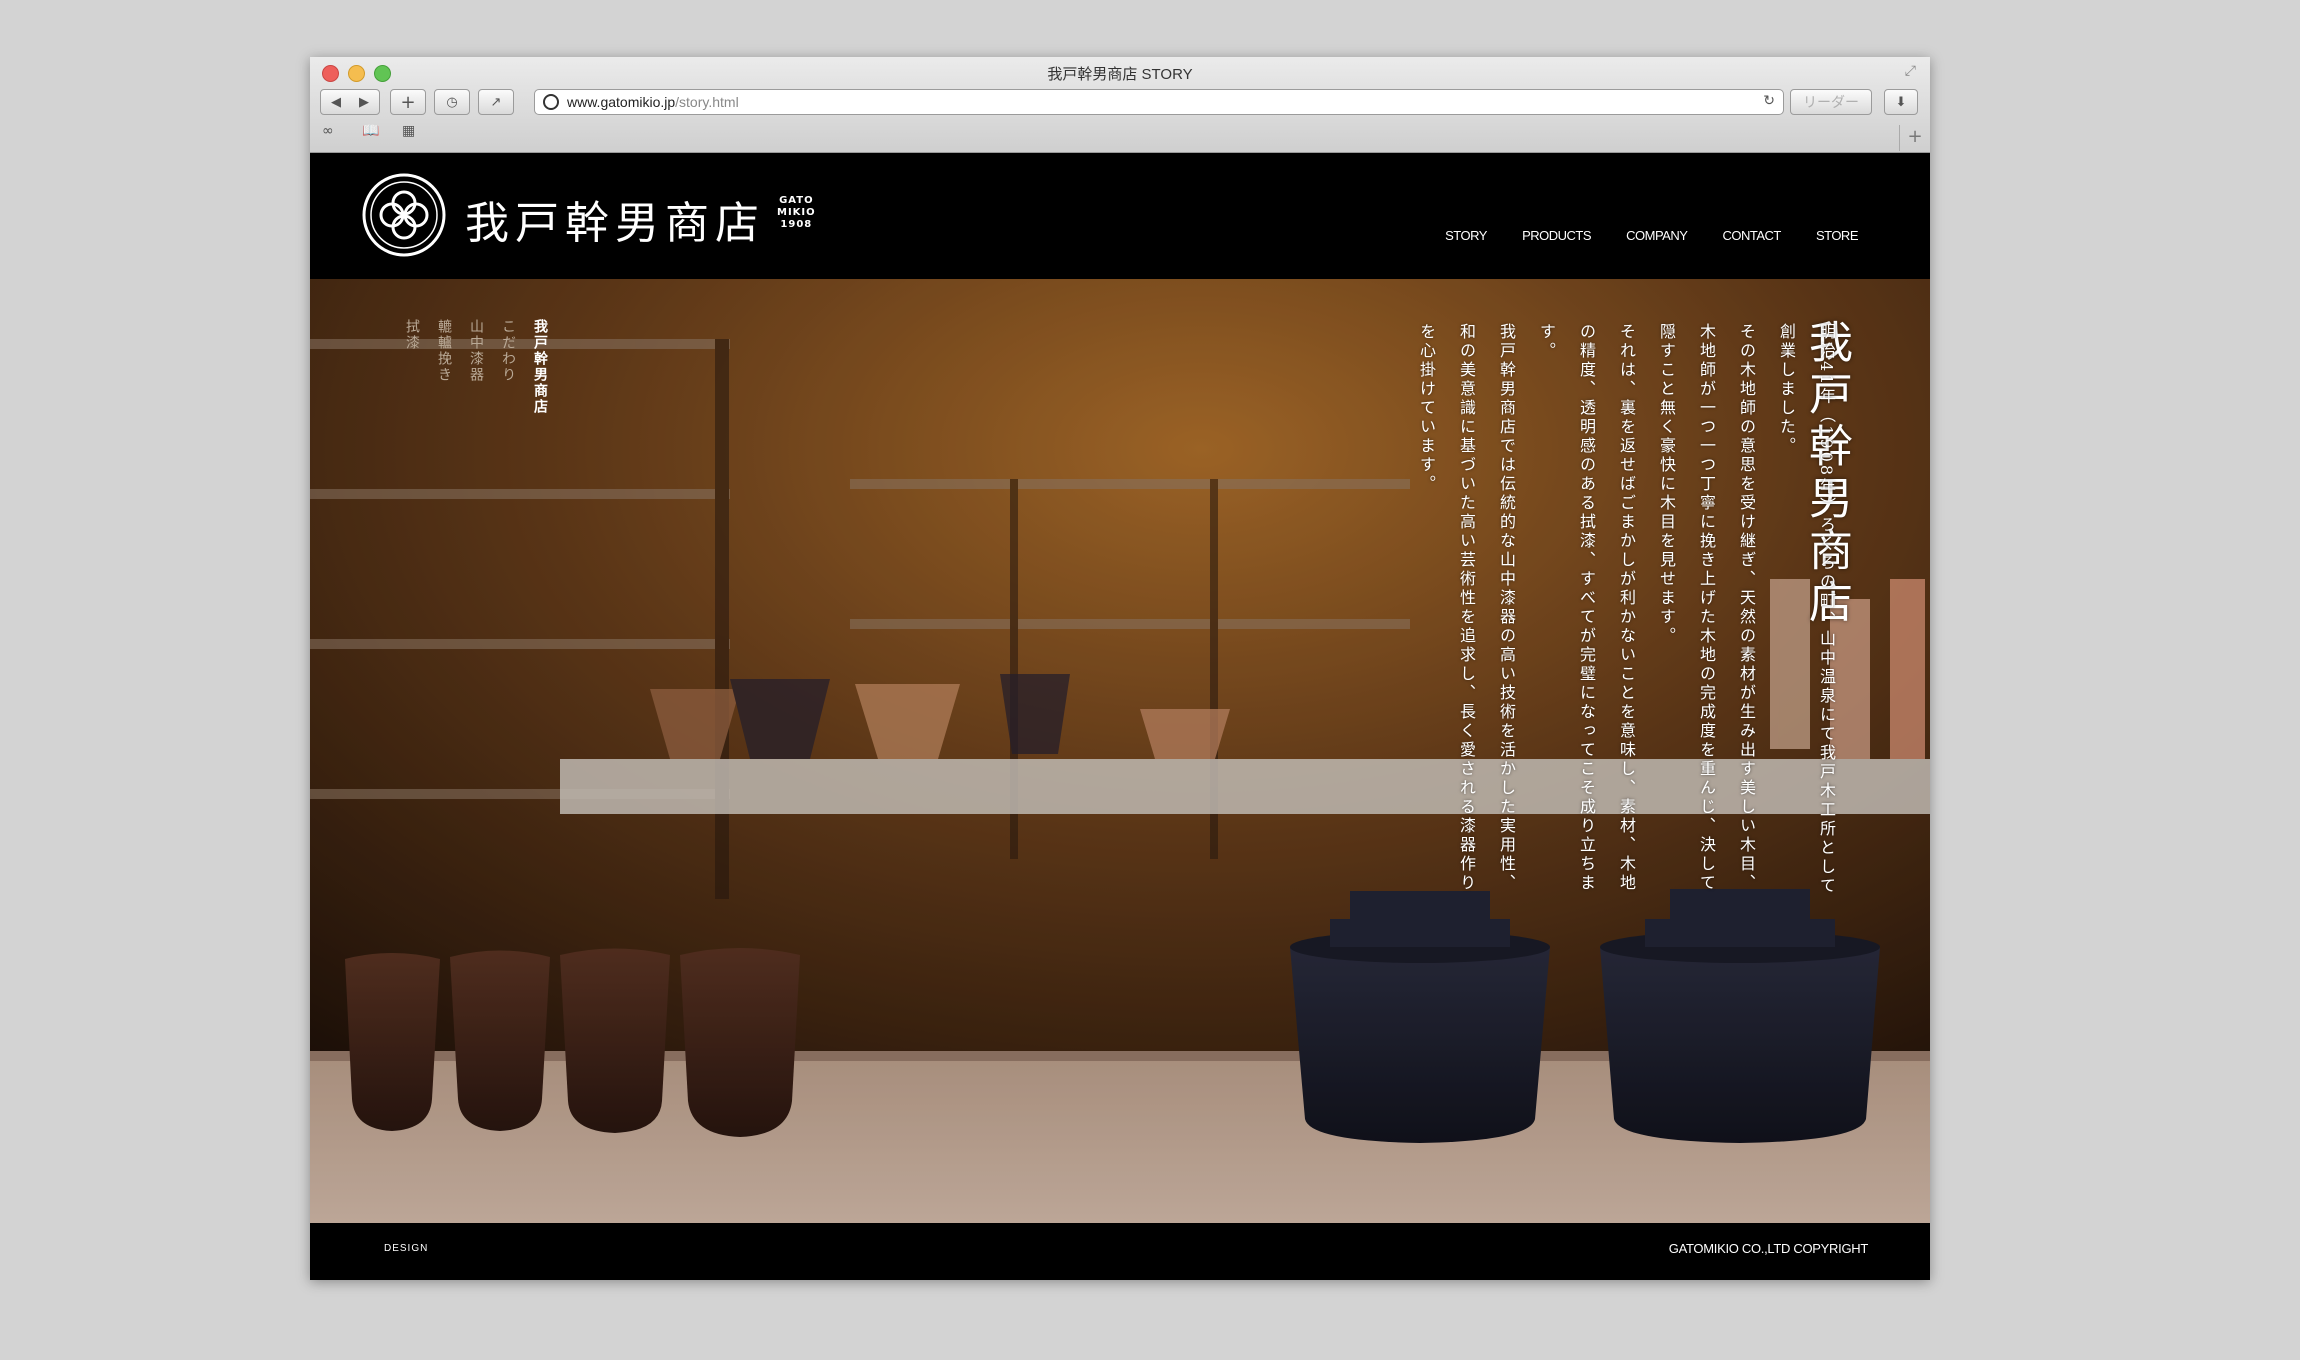 The image size is (2300, 1360). I want to click on sub-nav-item-kodawari: こだわり, so click(508, 351).